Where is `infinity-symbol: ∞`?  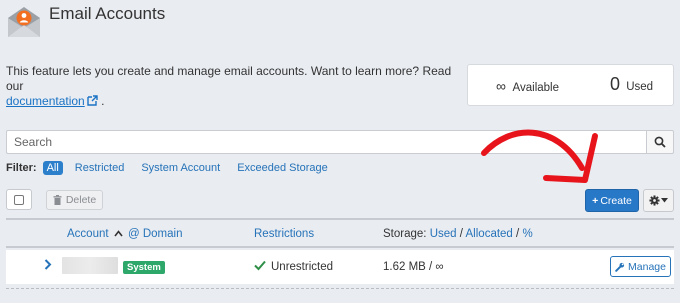
infinity-symbol: ∞ is located at coordinates (501, 86).